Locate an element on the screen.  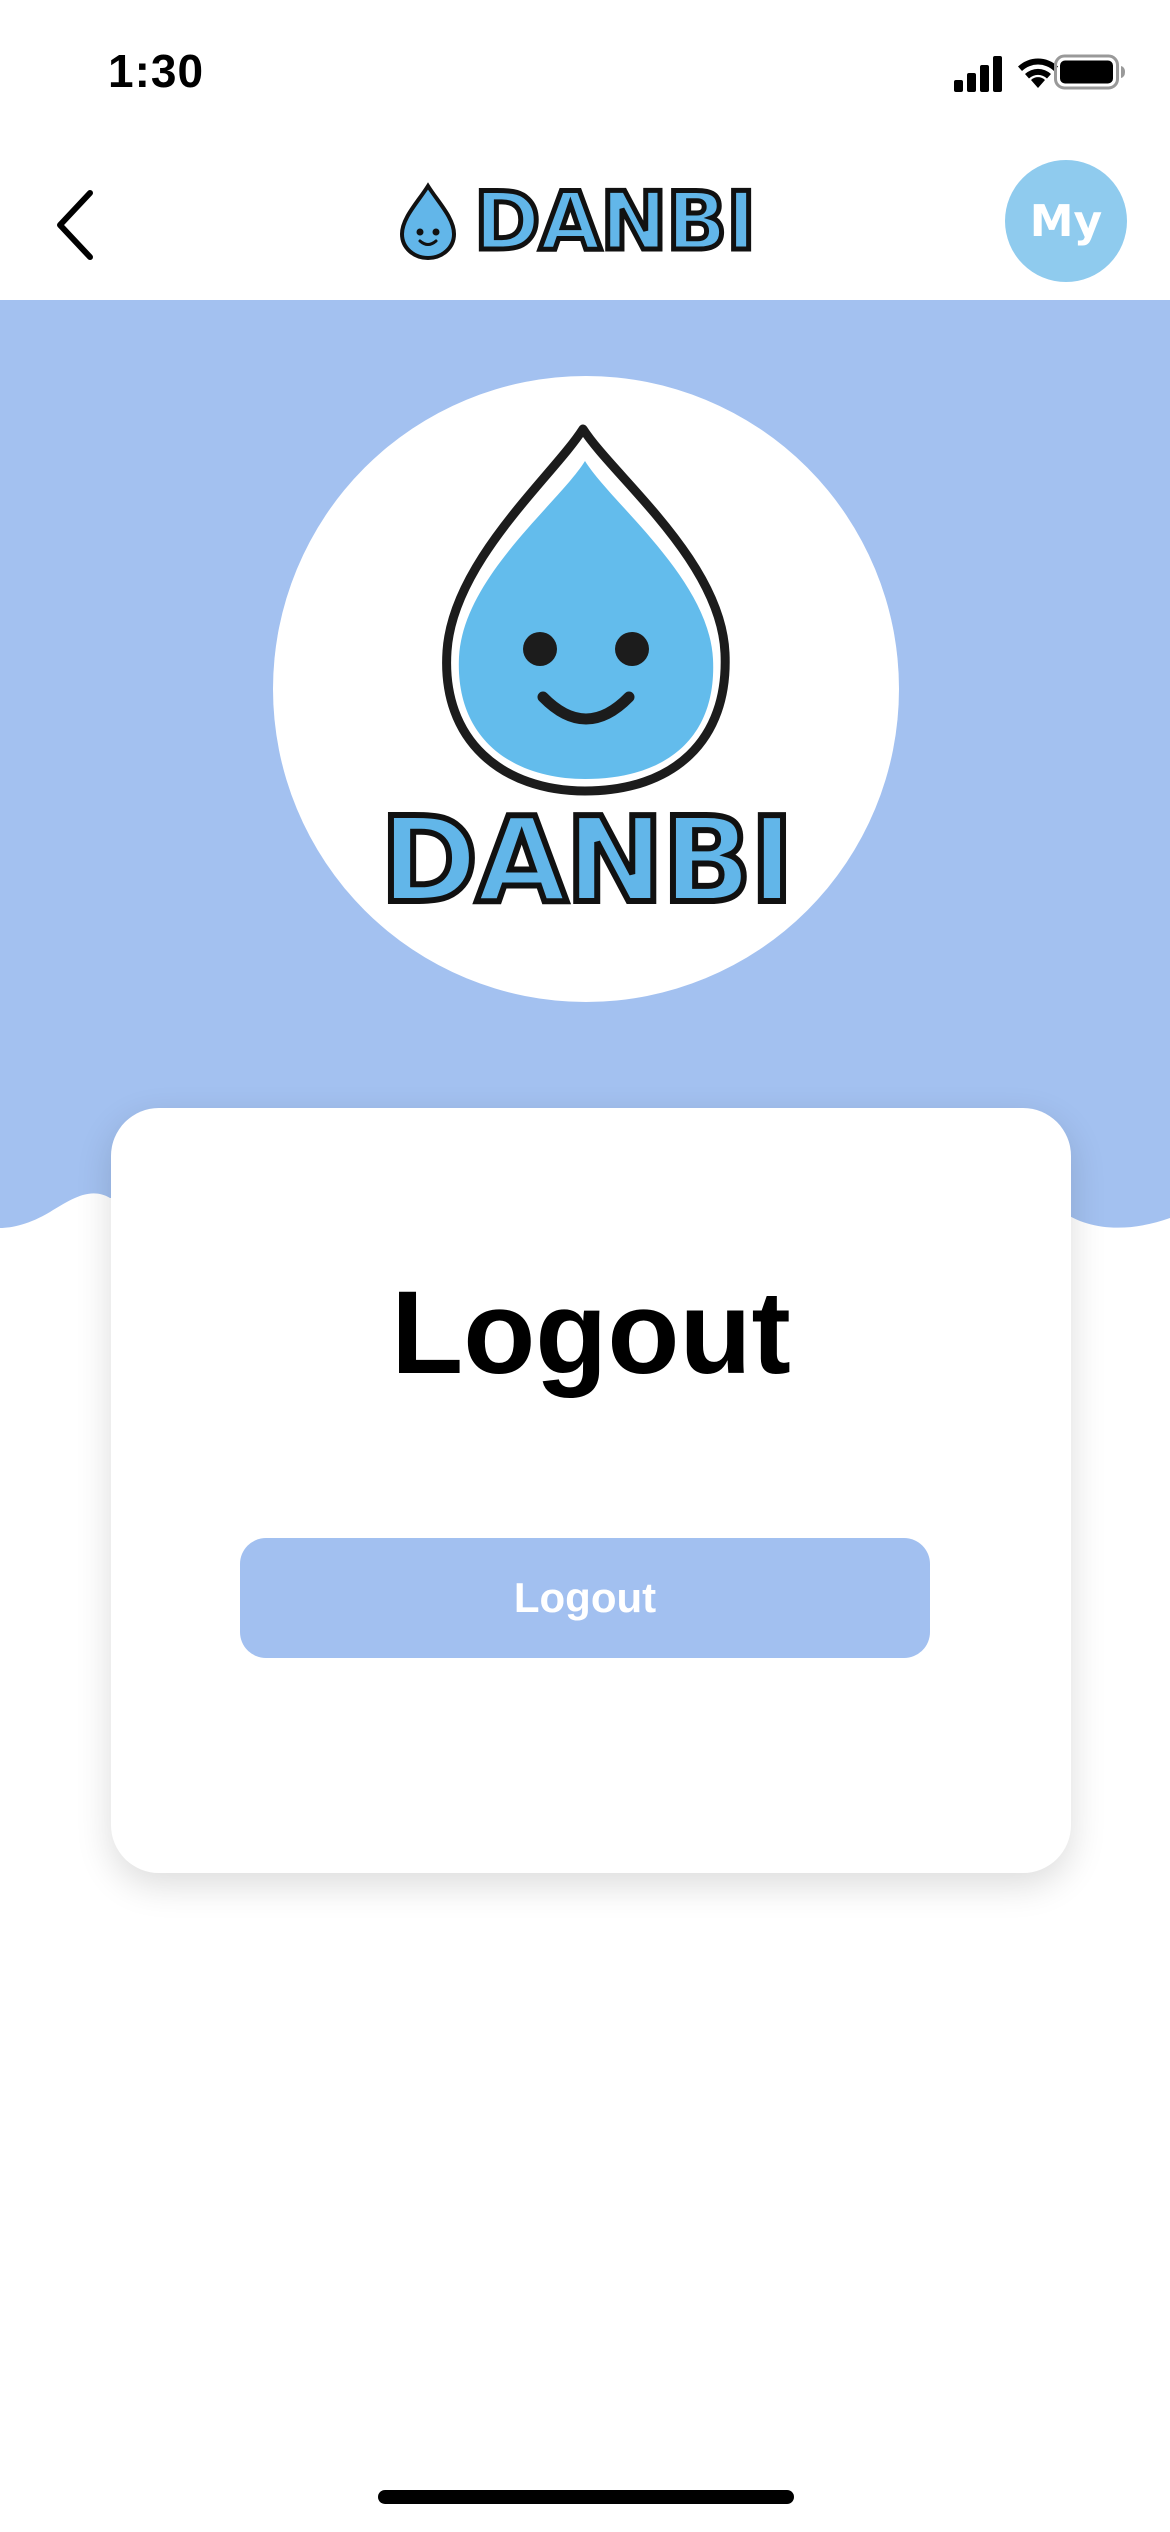
logout-button: Logout is located at coordinates (585, 1598).